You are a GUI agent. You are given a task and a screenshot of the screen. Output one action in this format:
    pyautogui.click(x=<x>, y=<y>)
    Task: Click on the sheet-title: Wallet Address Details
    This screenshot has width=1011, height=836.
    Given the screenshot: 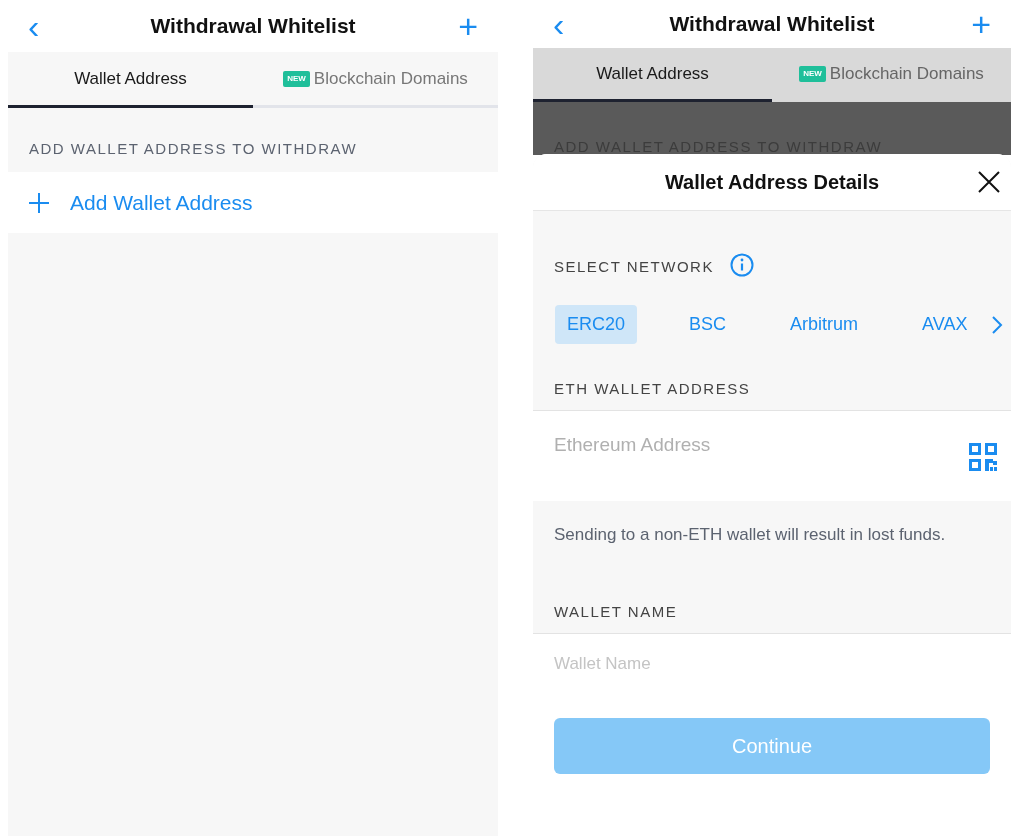 What is the action you would take?
    pyautogui.click(x=772, y=182)
    